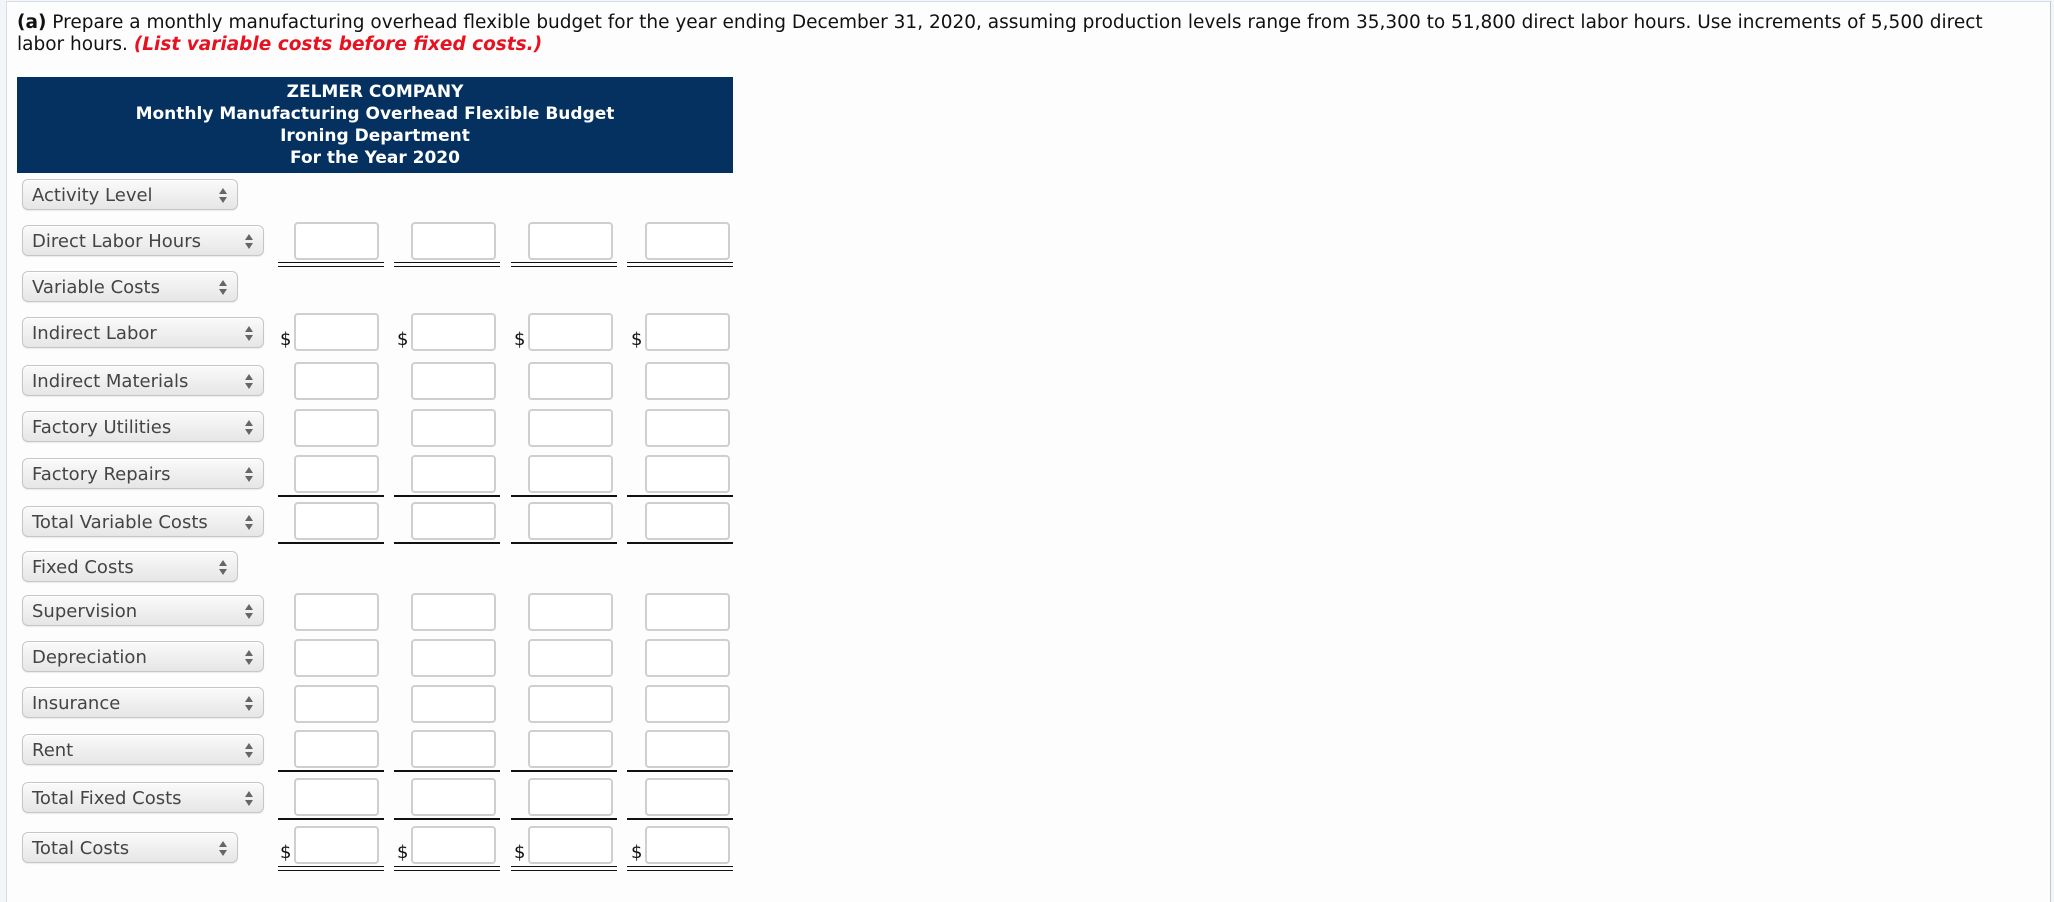 The height and width of the screenshot is (902, 2054). What do you see at coordinates (143, 702) in the screenshot?
I see `row-select-insurance: Insurance` at bounding box center [143, 702].